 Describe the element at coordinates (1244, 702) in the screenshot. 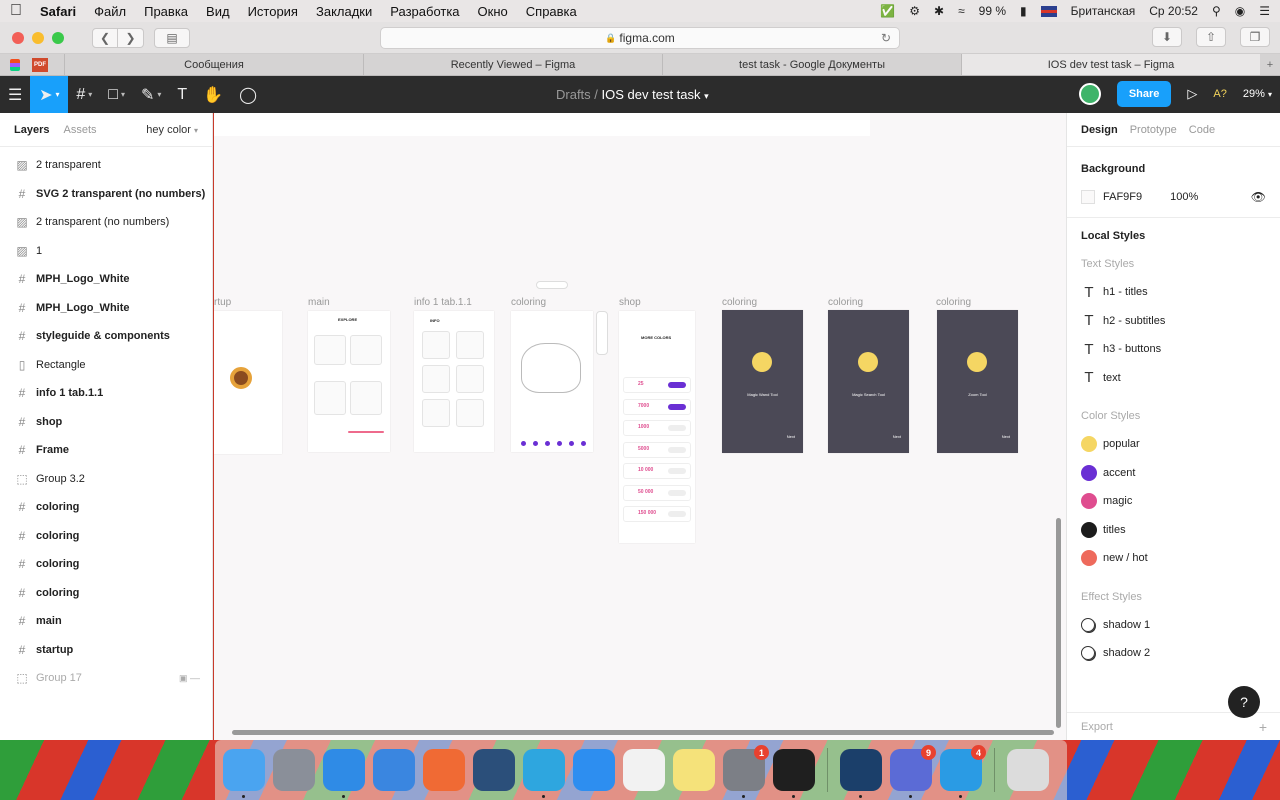

I see `help-button: ?` at that location.